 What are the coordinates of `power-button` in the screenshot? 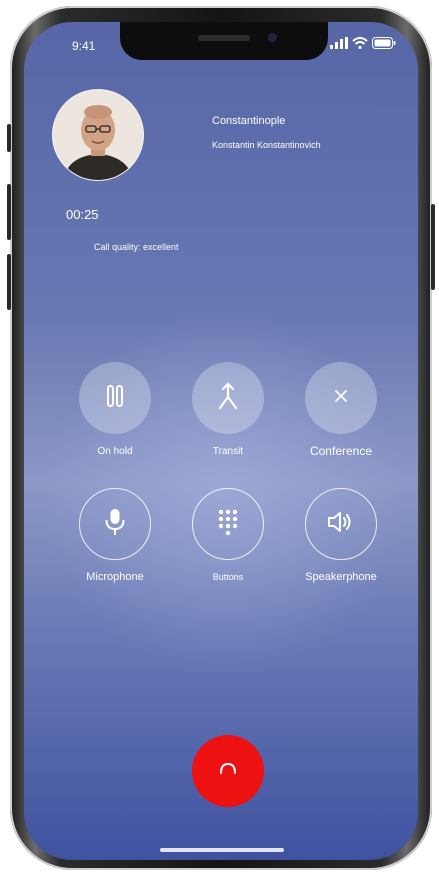 It's located at (433, 247).